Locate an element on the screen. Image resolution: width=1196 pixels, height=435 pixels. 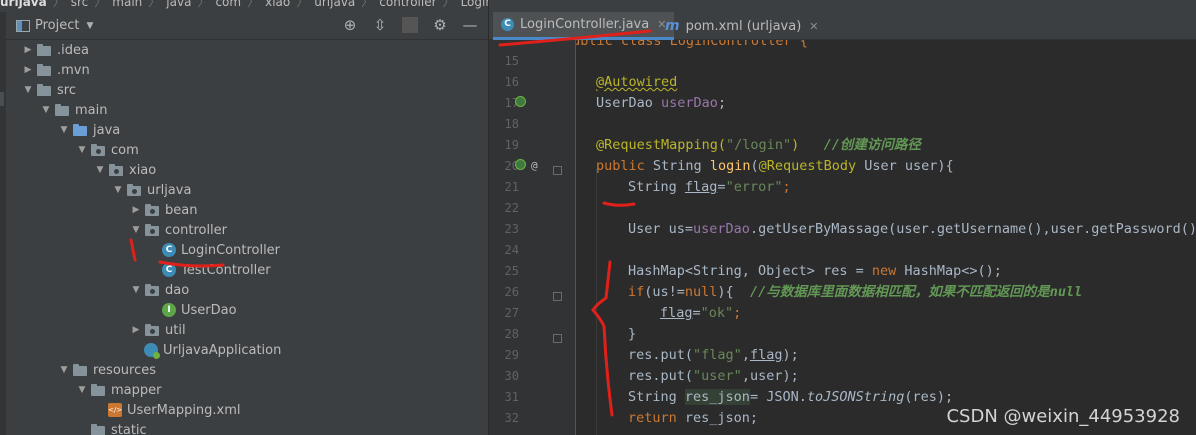
minimize-icon: — is located at coordinates (470, 25).